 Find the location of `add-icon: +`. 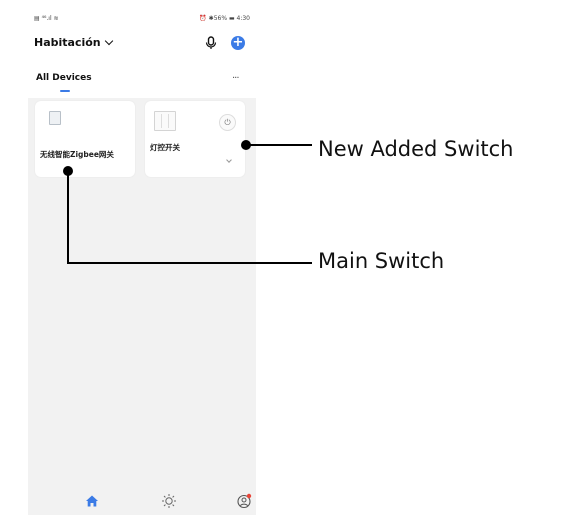

add-icon: + is located at coordinates (238, 43).